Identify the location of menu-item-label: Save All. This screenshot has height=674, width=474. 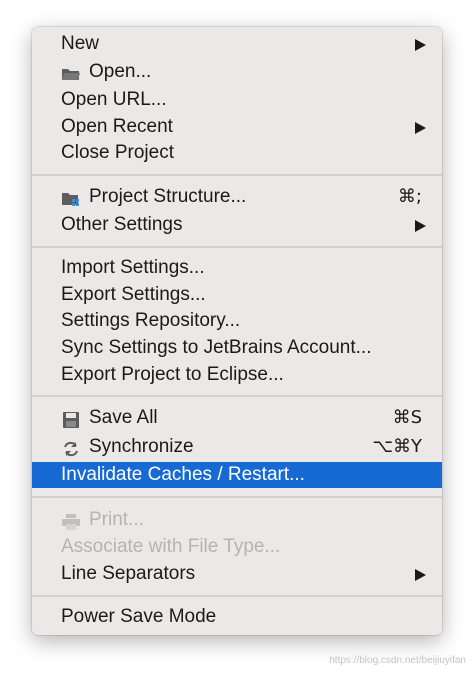
(123, 417).